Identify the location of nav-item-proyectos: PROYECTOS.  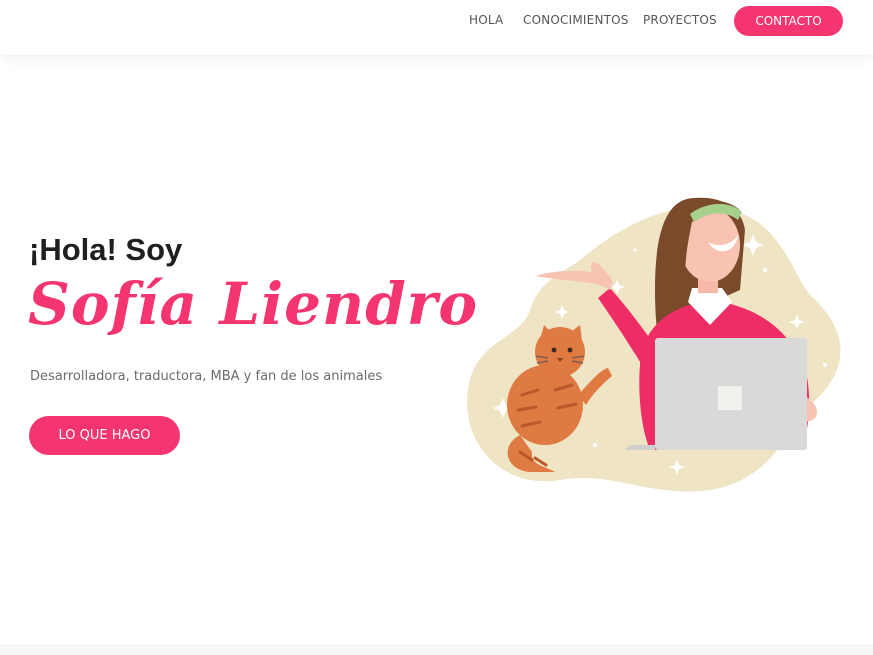
(680, 20).